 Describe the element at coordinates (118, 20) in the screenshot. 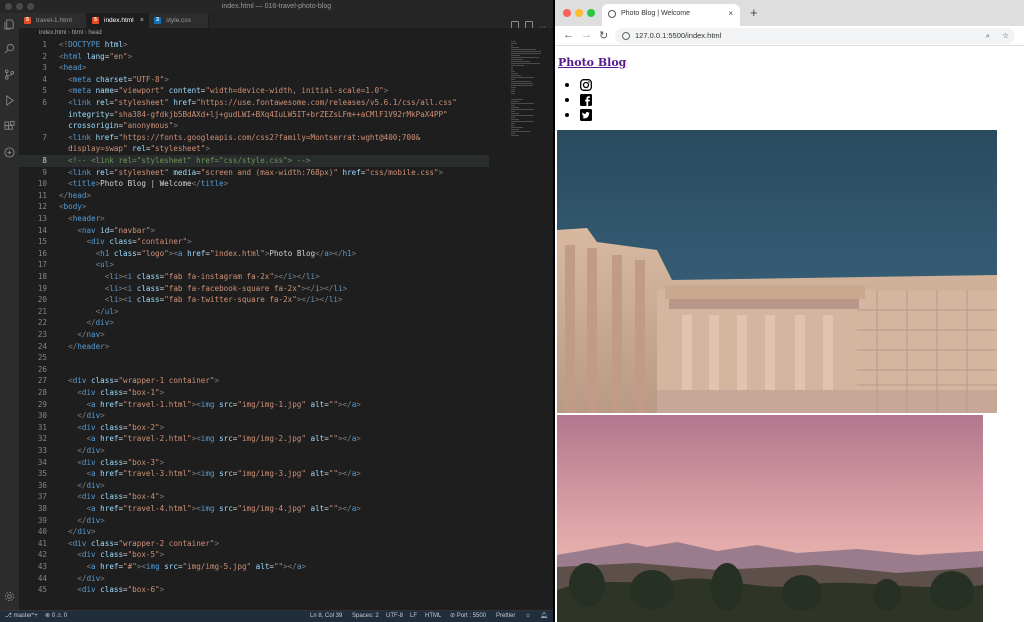

I see `tab-index: 5 index.html ×` at that location.